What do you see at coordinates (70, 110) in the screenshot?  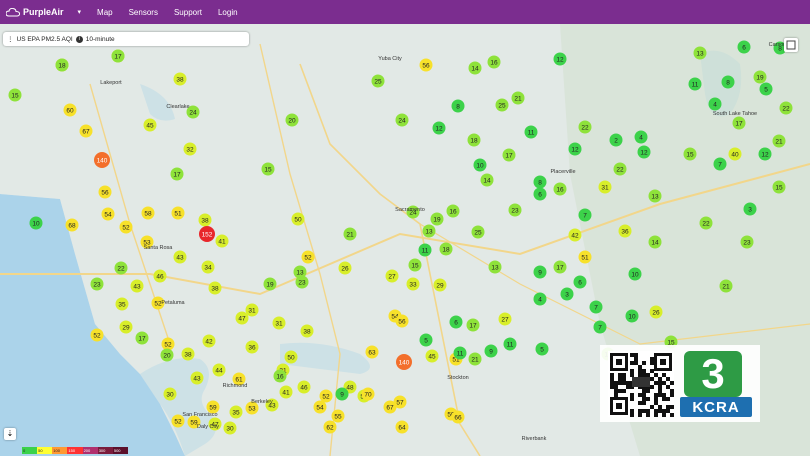 I see `sensor-marker: 60` at bounding box center [70, 110].